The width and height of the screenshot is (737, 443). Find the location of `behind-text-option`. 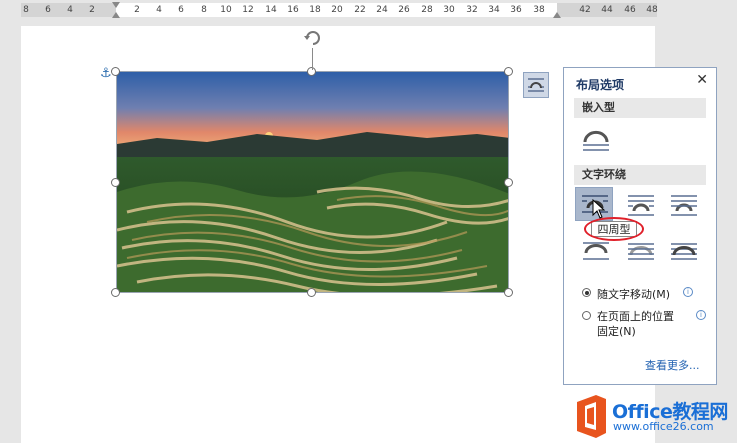

behind-text-option is located at coordinates (641, 252).